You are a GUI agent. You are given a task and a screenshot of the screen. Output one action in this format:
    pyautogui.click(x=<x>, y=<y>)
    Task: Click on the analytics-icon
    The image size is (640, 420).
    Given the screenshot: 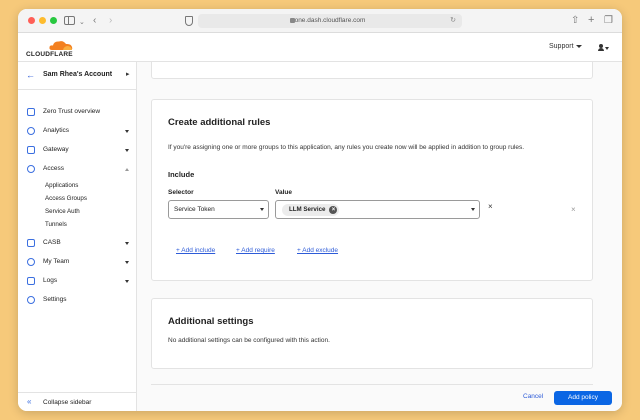 What is the action you would take?
    pyautogui.click(x=31, y=131)
    